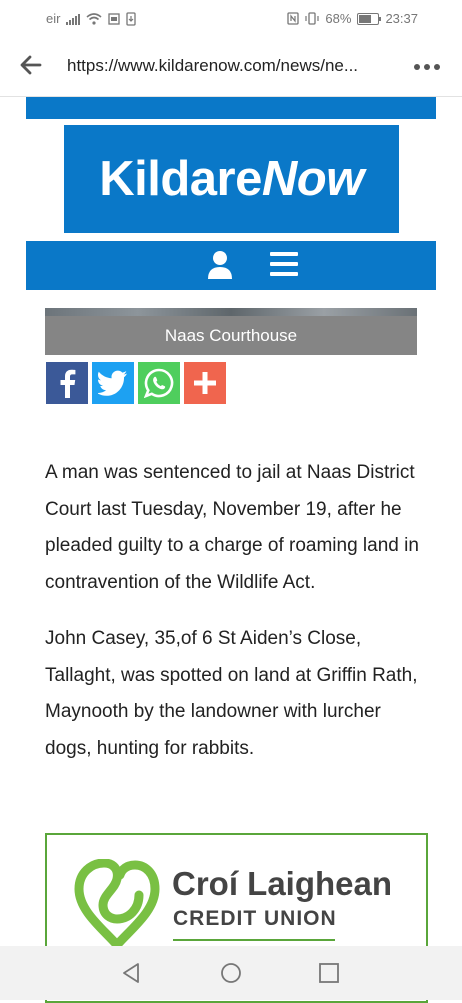  What do you see at coordinates (31, 65) in the screenshot?
I see `back-arrow-icon` at bounding box center [31, 65].